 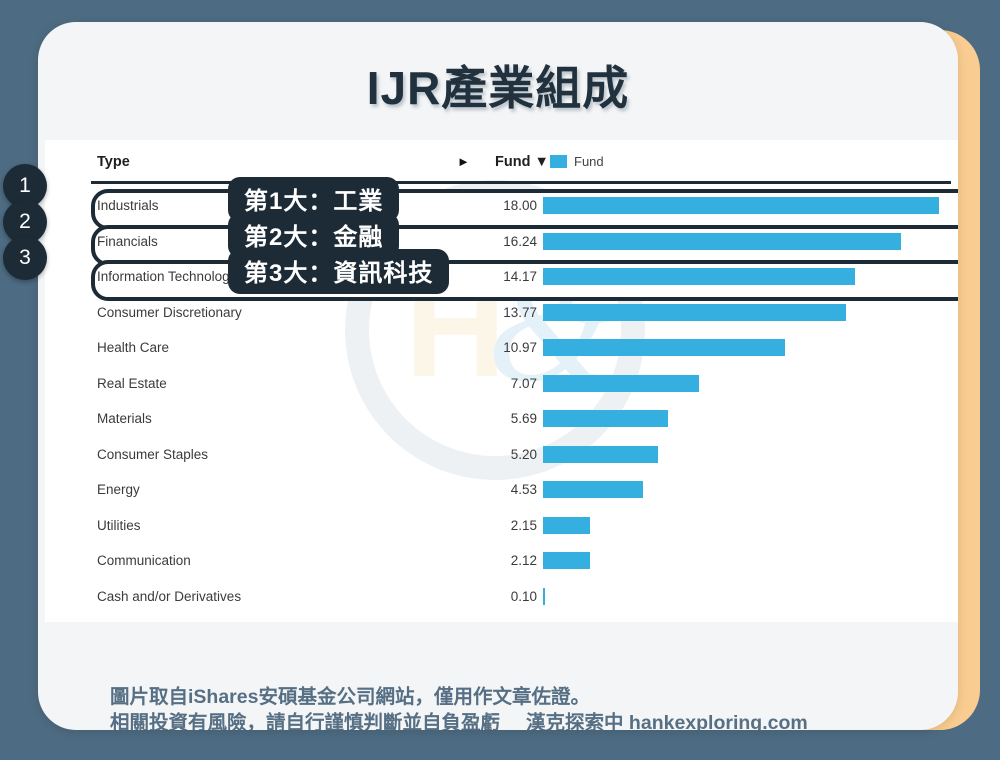 What do you see at coordinates (113, 162) in the screenshot?
I see `column-header-type: Type` at bounding box center [113, 162].